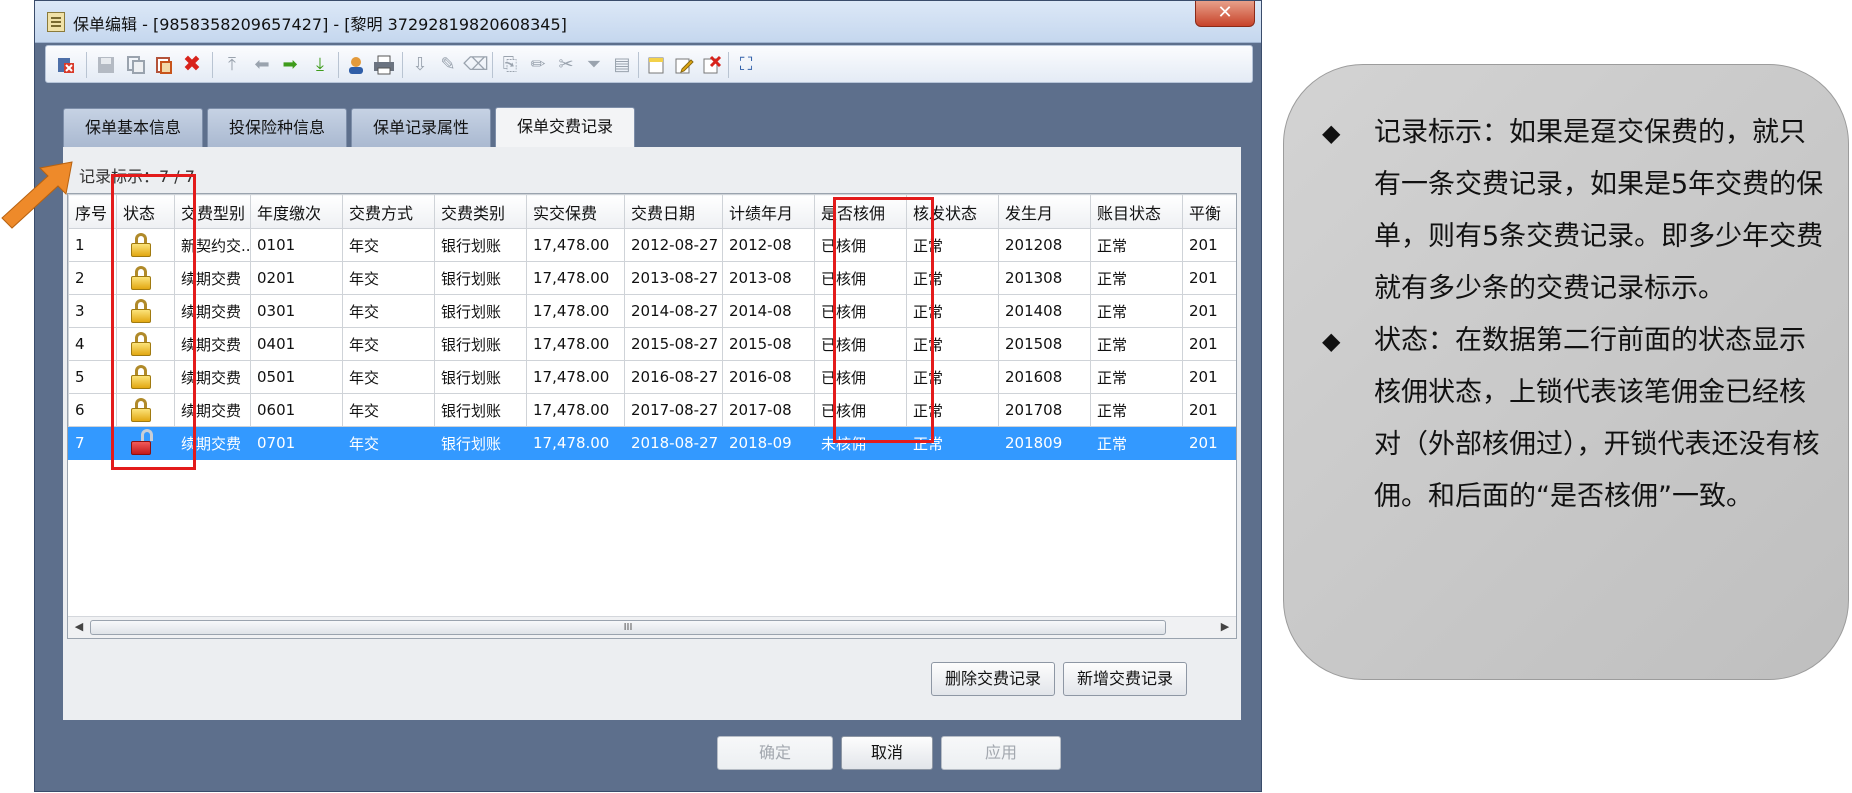 The height and width of the screenshot is (793, 1852). Describe the element at coordinates (1044, 344) in the screenshot. I see `cell-occur: 201508` at that location.